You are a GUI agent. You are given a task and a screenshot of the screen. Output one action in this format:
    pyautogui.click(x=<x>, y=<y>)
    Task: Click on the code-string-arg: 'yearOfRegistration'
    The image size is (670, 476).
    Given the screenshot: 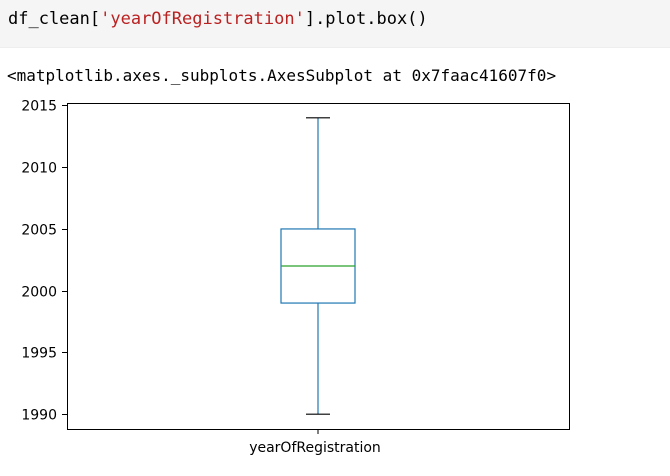 What is the action you would take?
    pyautogui.click(x=202, y=19)
    